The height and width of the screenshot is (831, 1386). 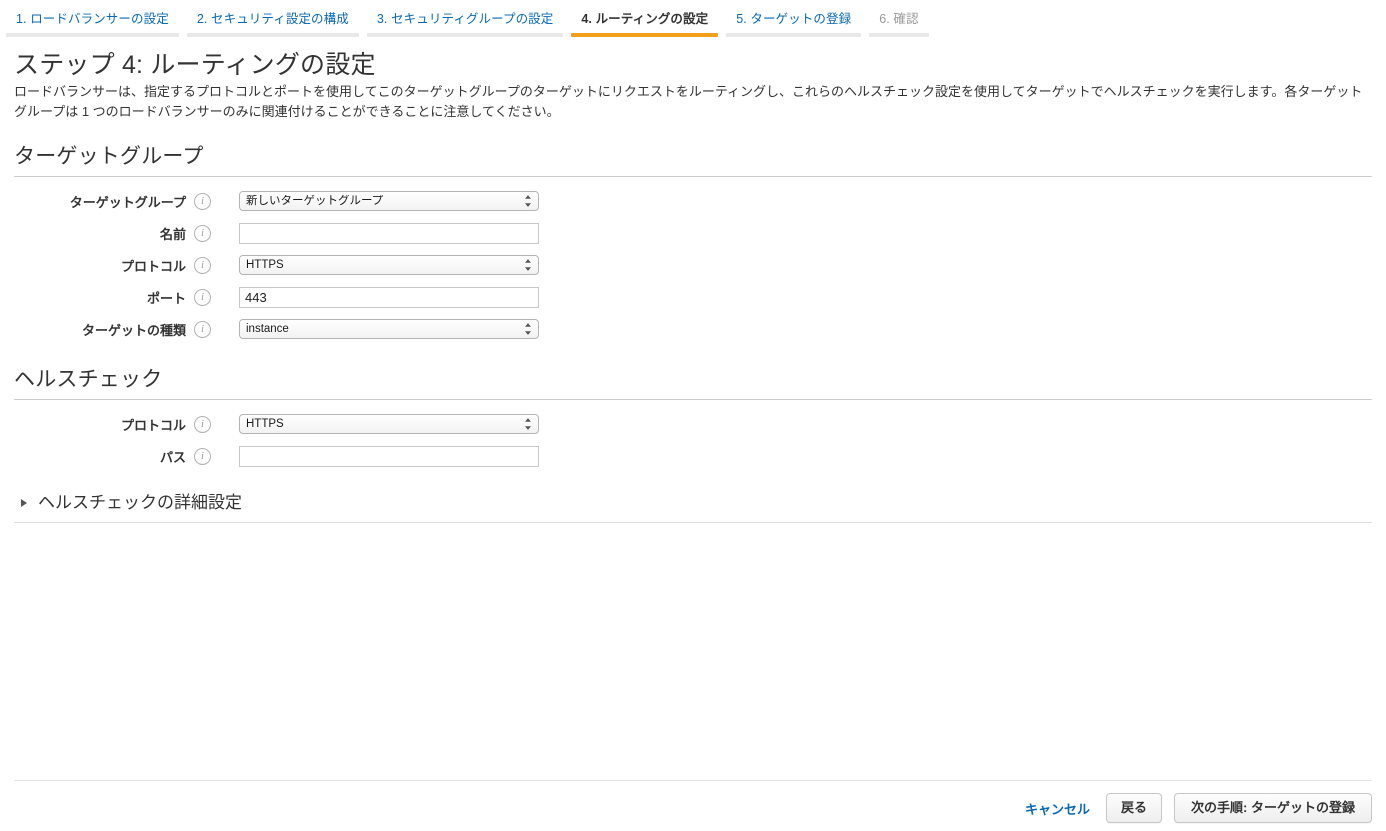 I want to click on field-row-port: ポート i, so click(x=693, y=297).